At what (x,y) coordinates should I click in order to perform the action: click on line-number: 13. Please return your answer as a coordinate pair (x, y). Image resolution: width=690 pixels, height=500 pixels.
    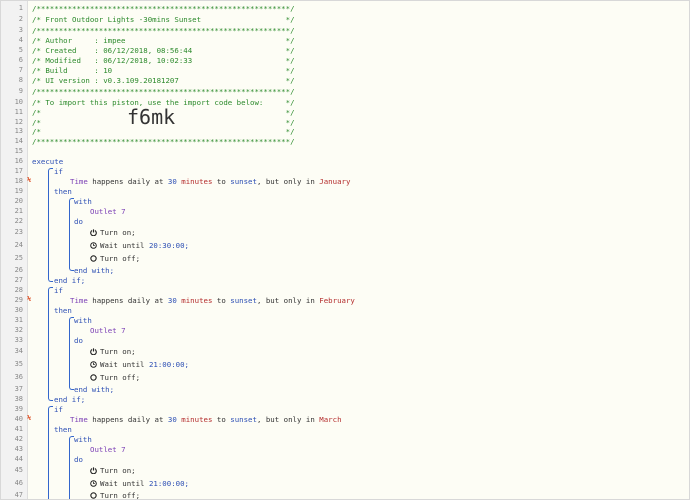
    Looking at the image, I should click on (18, 131).